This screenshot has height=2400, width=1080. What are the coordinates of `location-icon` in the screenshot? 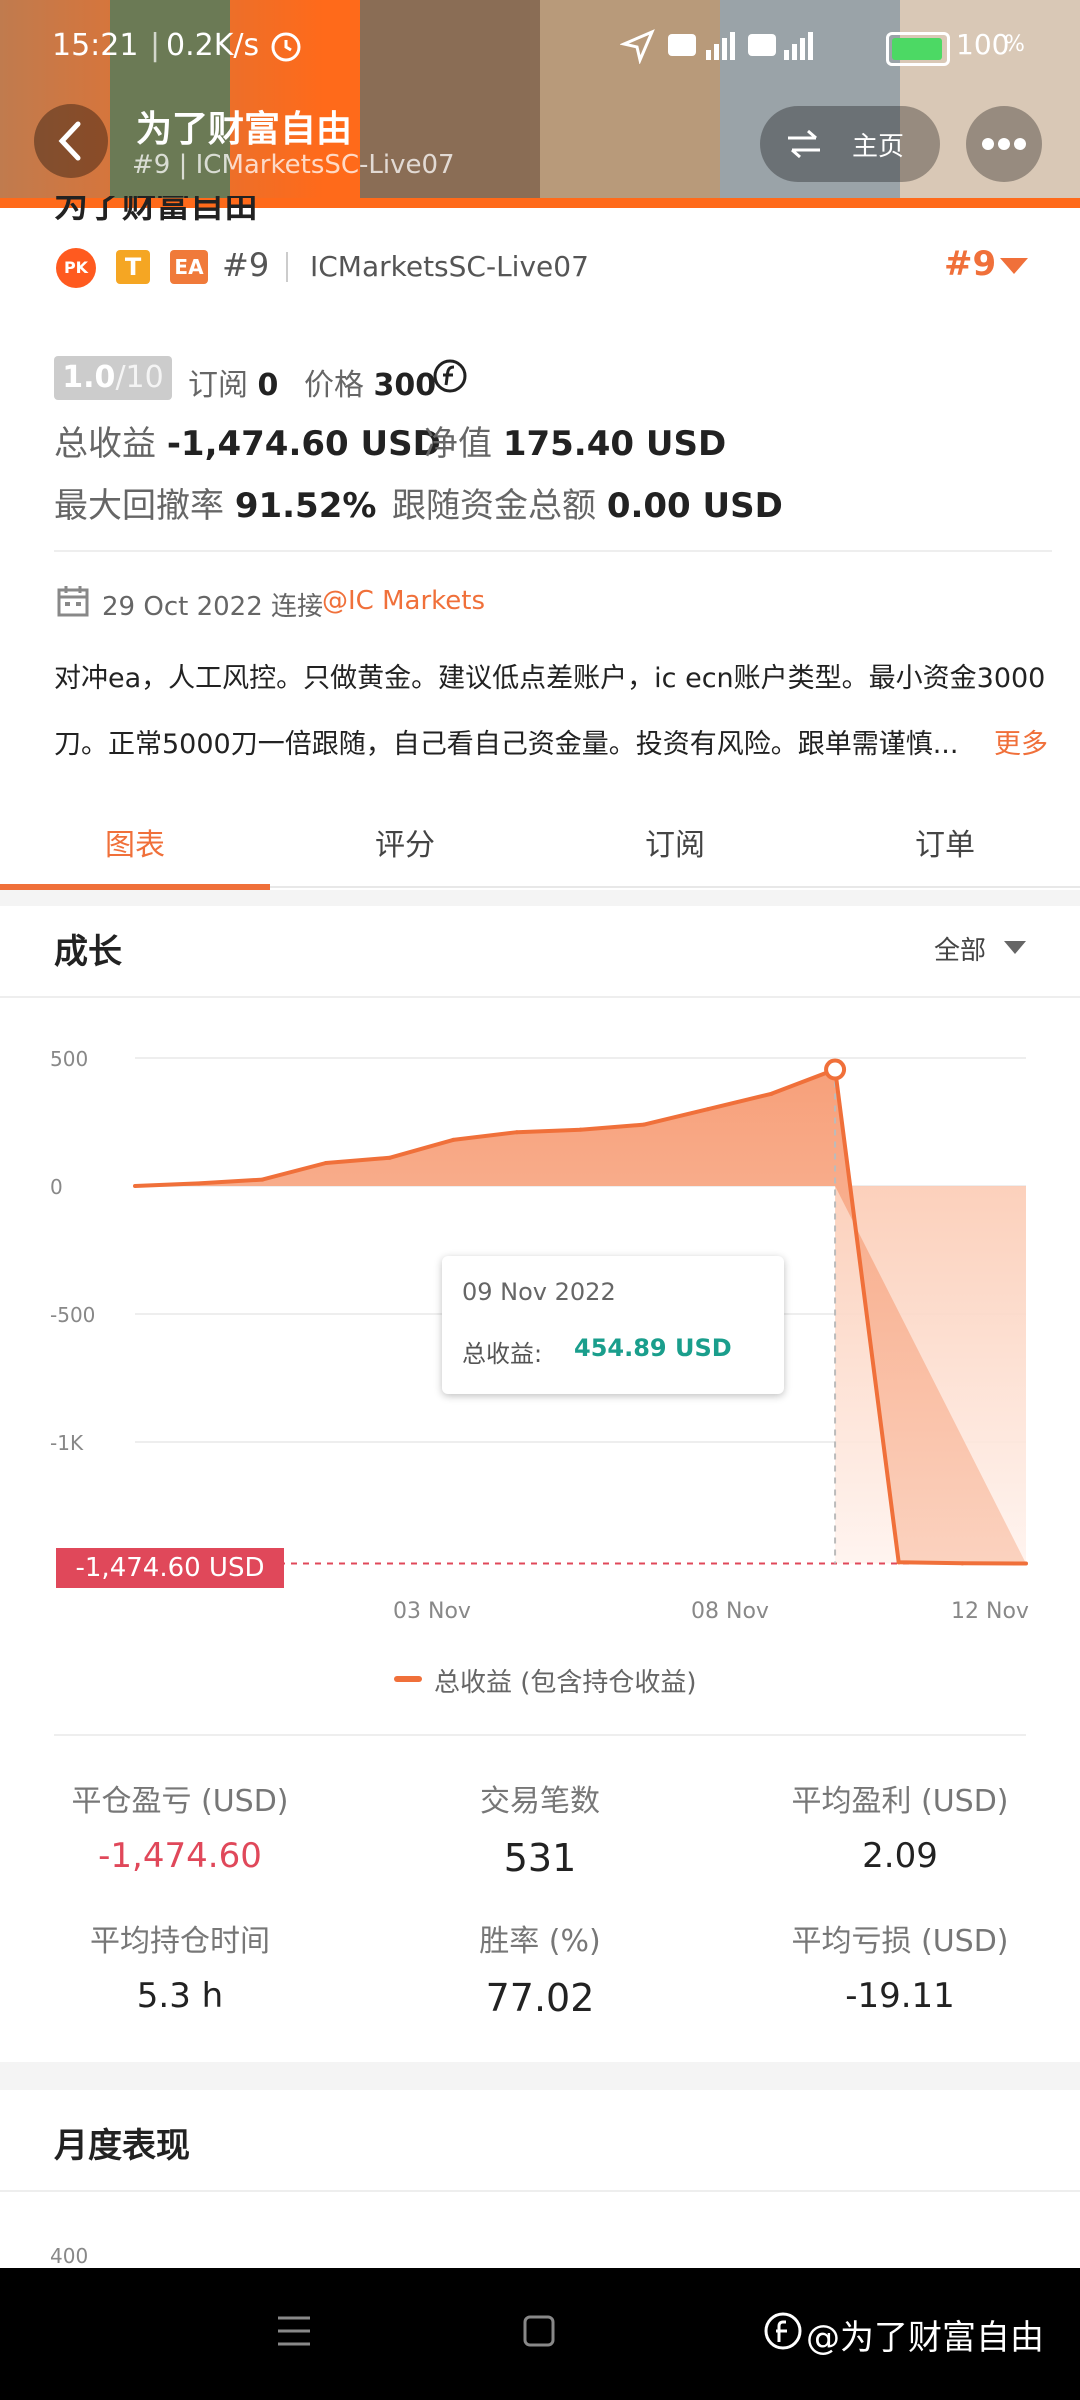 It's located at (637, 46).